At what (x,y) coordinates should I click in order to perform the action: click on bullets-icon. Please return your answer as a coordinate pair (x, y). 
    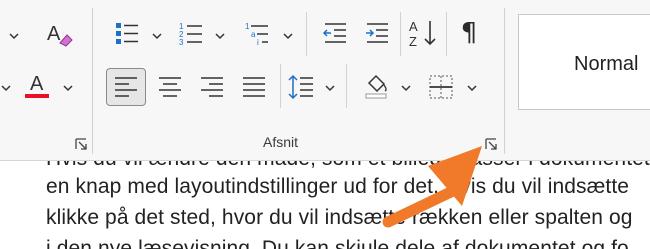
    Looking at the image, I should click on (127, 33).